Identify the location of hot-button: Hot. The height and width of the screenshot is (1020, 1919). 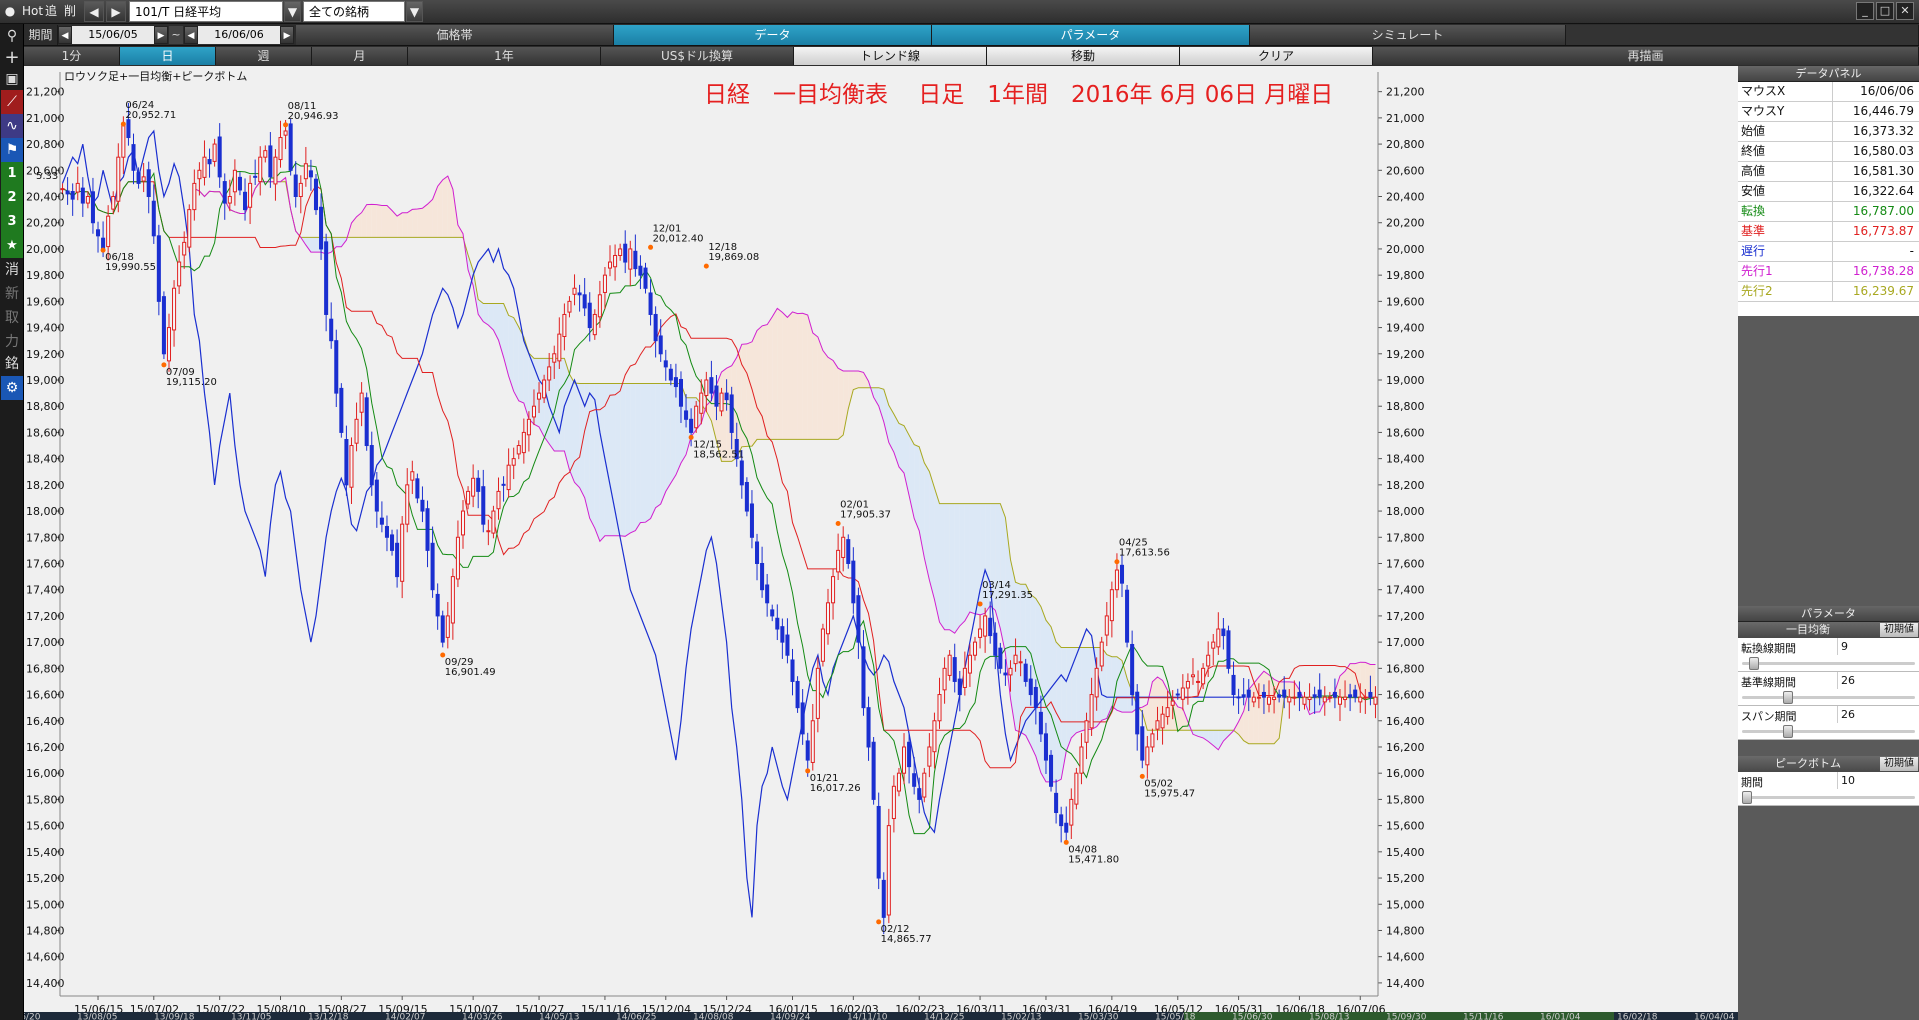
(33, 11).